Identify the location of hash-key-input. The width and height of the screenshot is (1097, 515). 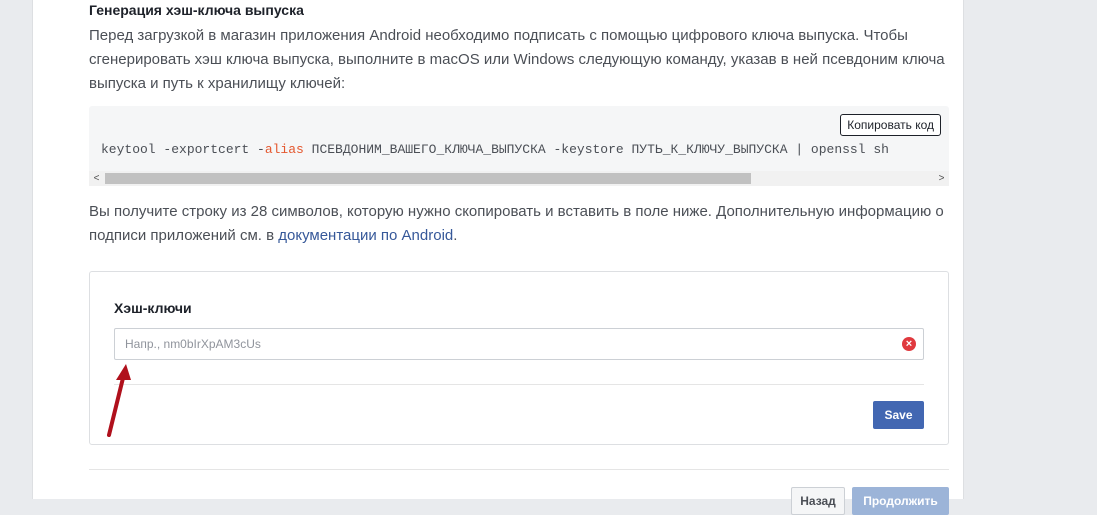
(519, 344).